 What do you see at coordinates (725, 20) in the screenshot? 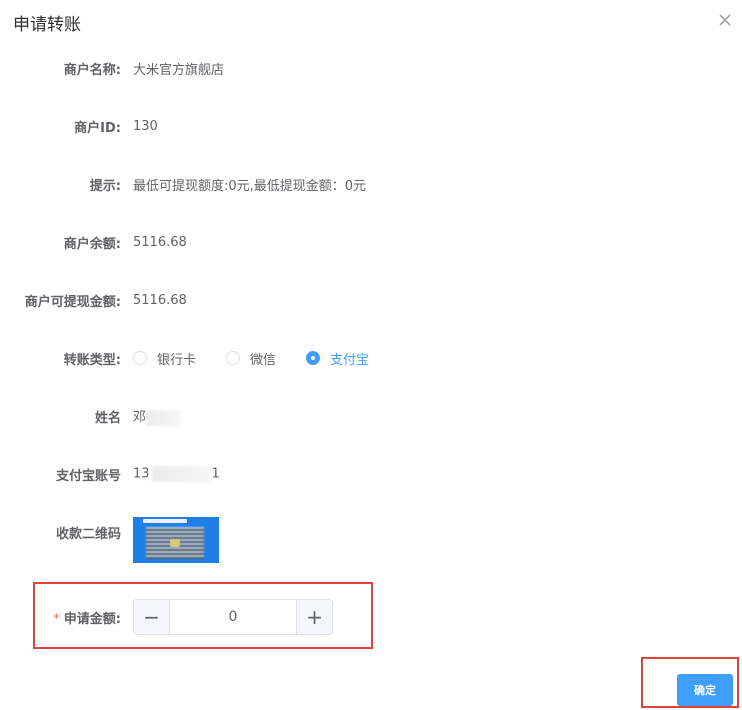
I see `close-icon` at bounding box center [725, 20].